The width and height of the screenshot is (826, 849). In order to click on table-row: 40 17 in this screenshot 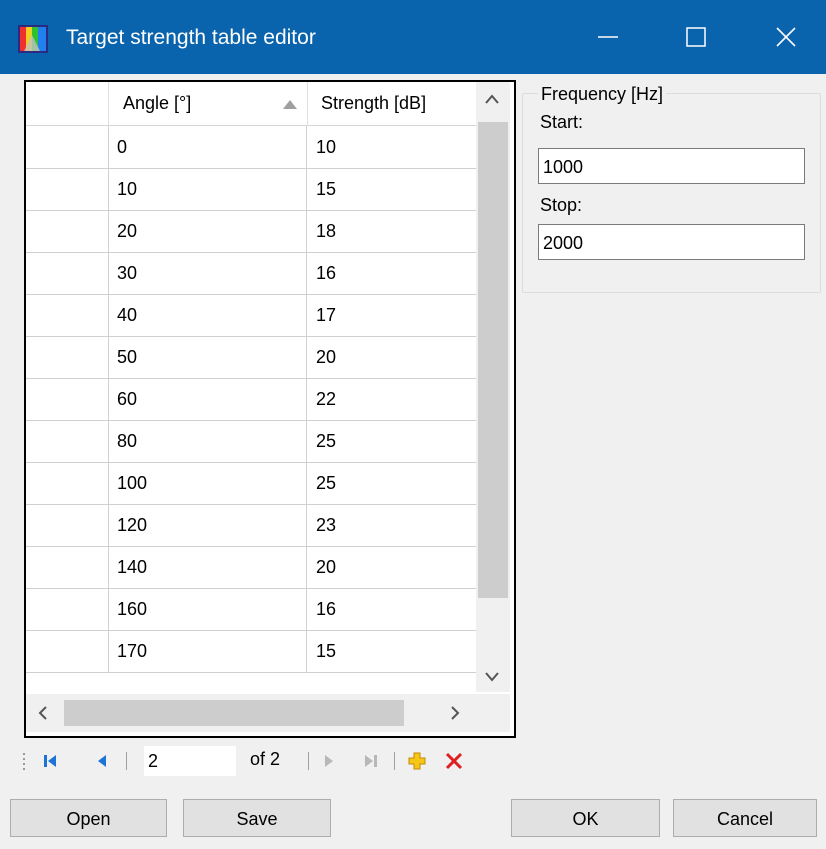, I will do `click(251, 315)`.